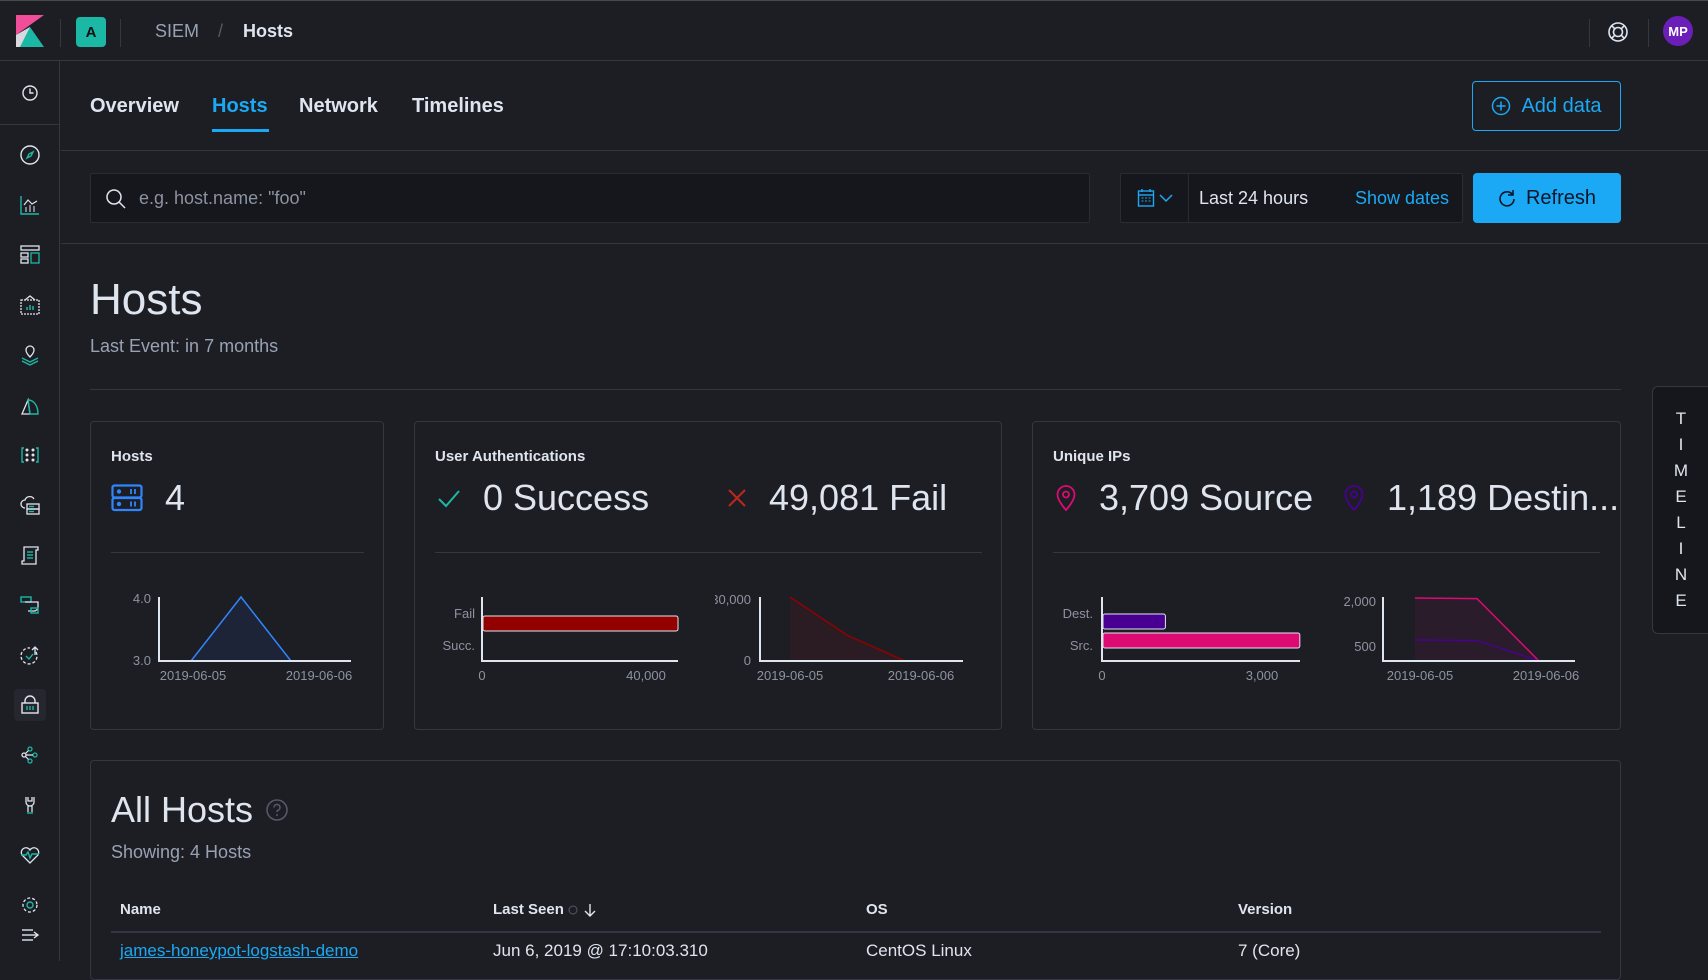 This screenshot has height=980, width=1708. What do you see at coordinates (127, 498) in the screenshot?
I see `server-icon` at bounding box center [127, 498].